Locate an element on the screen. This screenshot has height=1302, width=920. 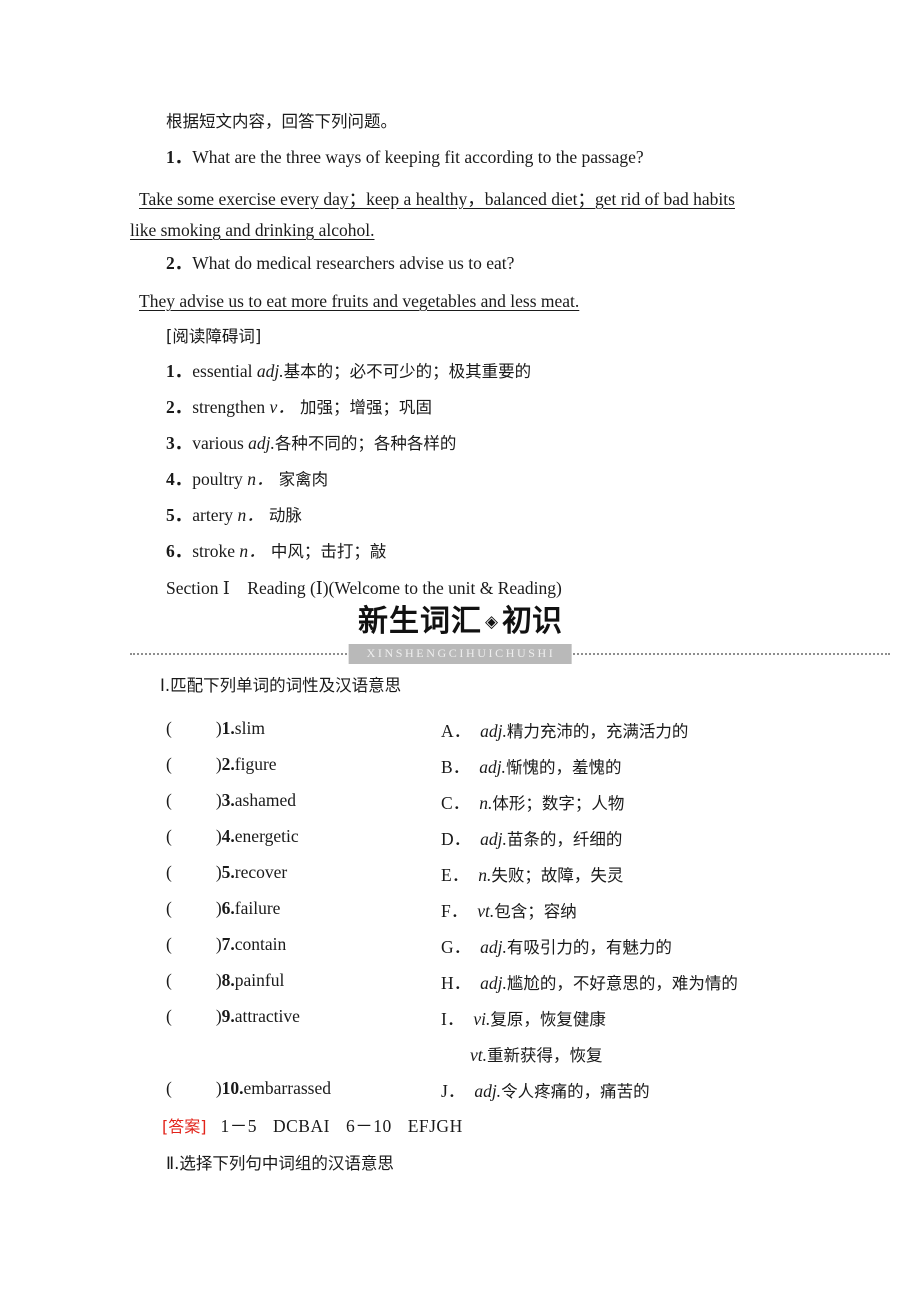
match-item-6: ()6.failure is located at coordinates (223, 908).